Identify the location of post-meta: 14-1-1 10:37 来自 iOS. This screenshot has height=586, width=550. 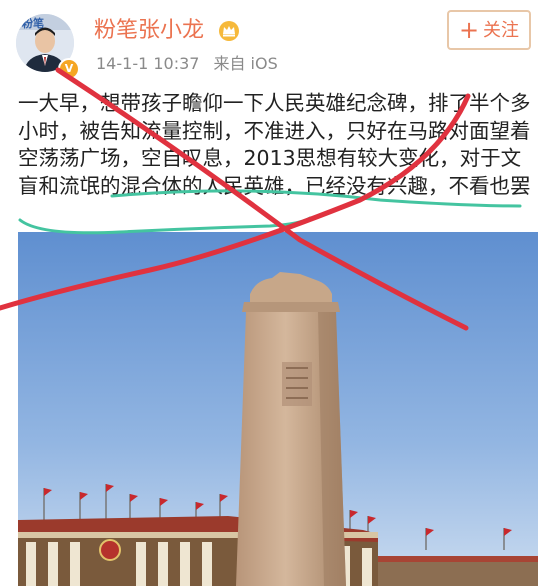
(194, 64).